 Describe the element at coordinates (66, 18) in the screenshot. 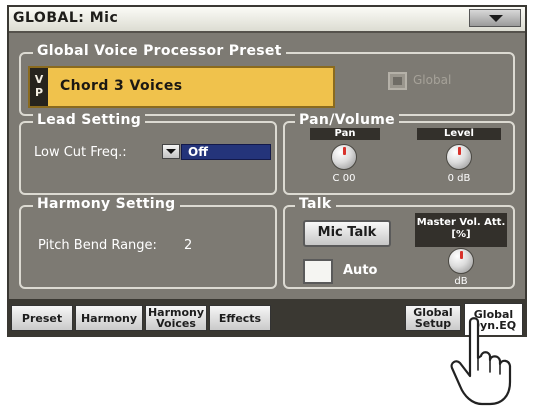

I see `page-title: GLOBAL: Mic` at that location.